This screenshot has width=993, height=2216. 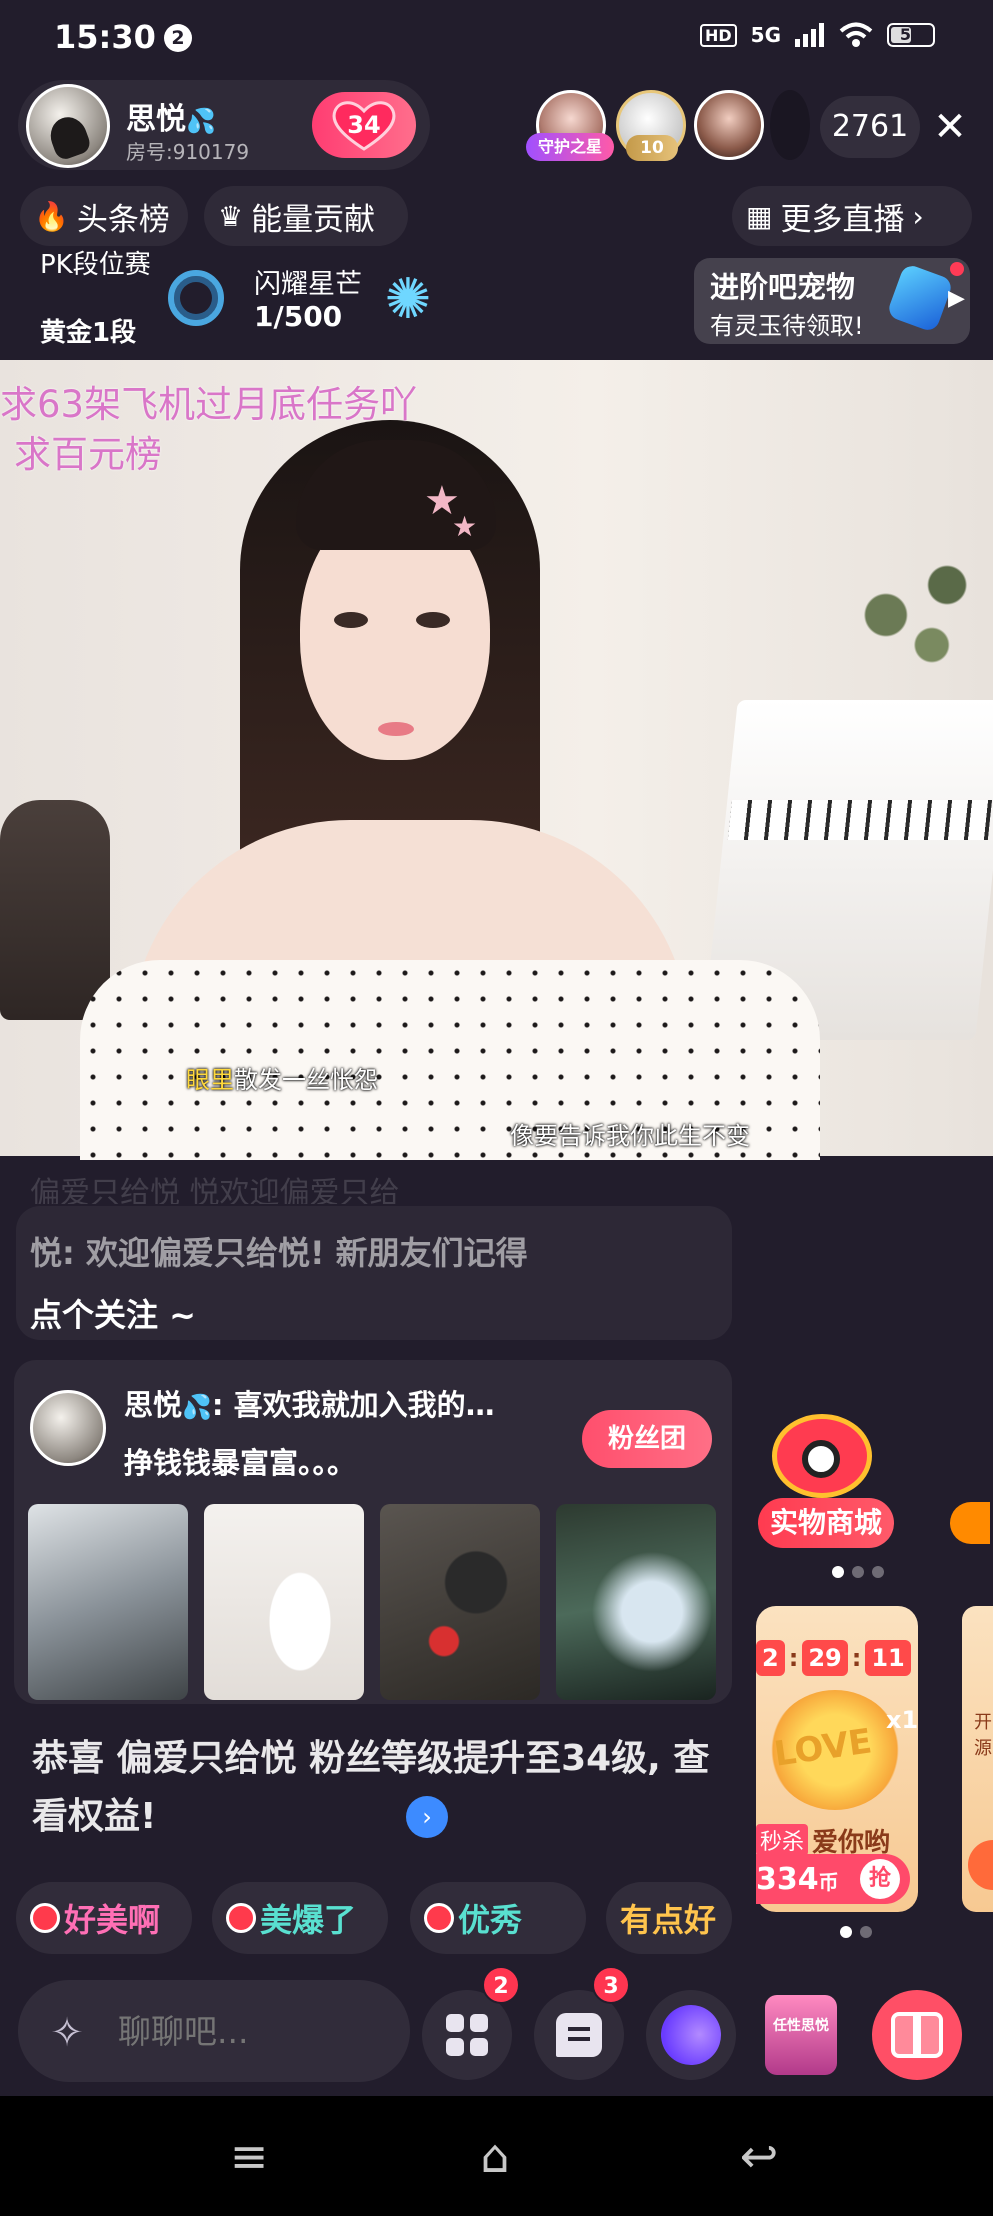 I want to click on gift-button, so click(x=917, y=2035).